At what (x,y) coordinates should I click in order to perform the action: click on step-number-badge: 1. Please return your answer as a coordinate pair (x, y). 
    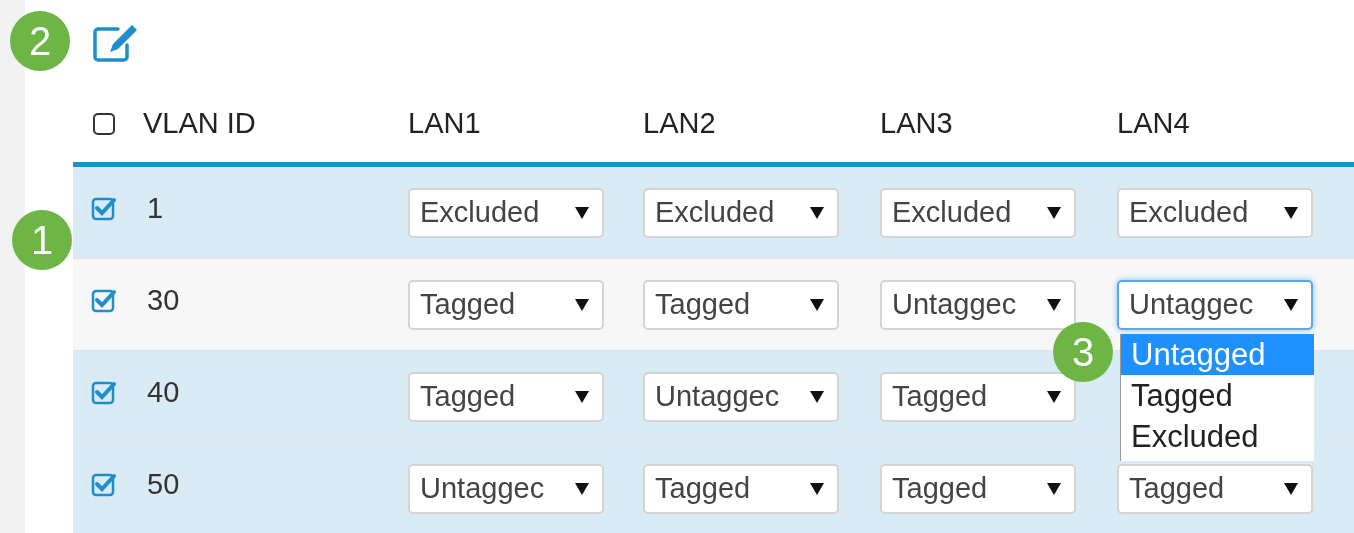
    Looking at the image, I should click on (42, 240).